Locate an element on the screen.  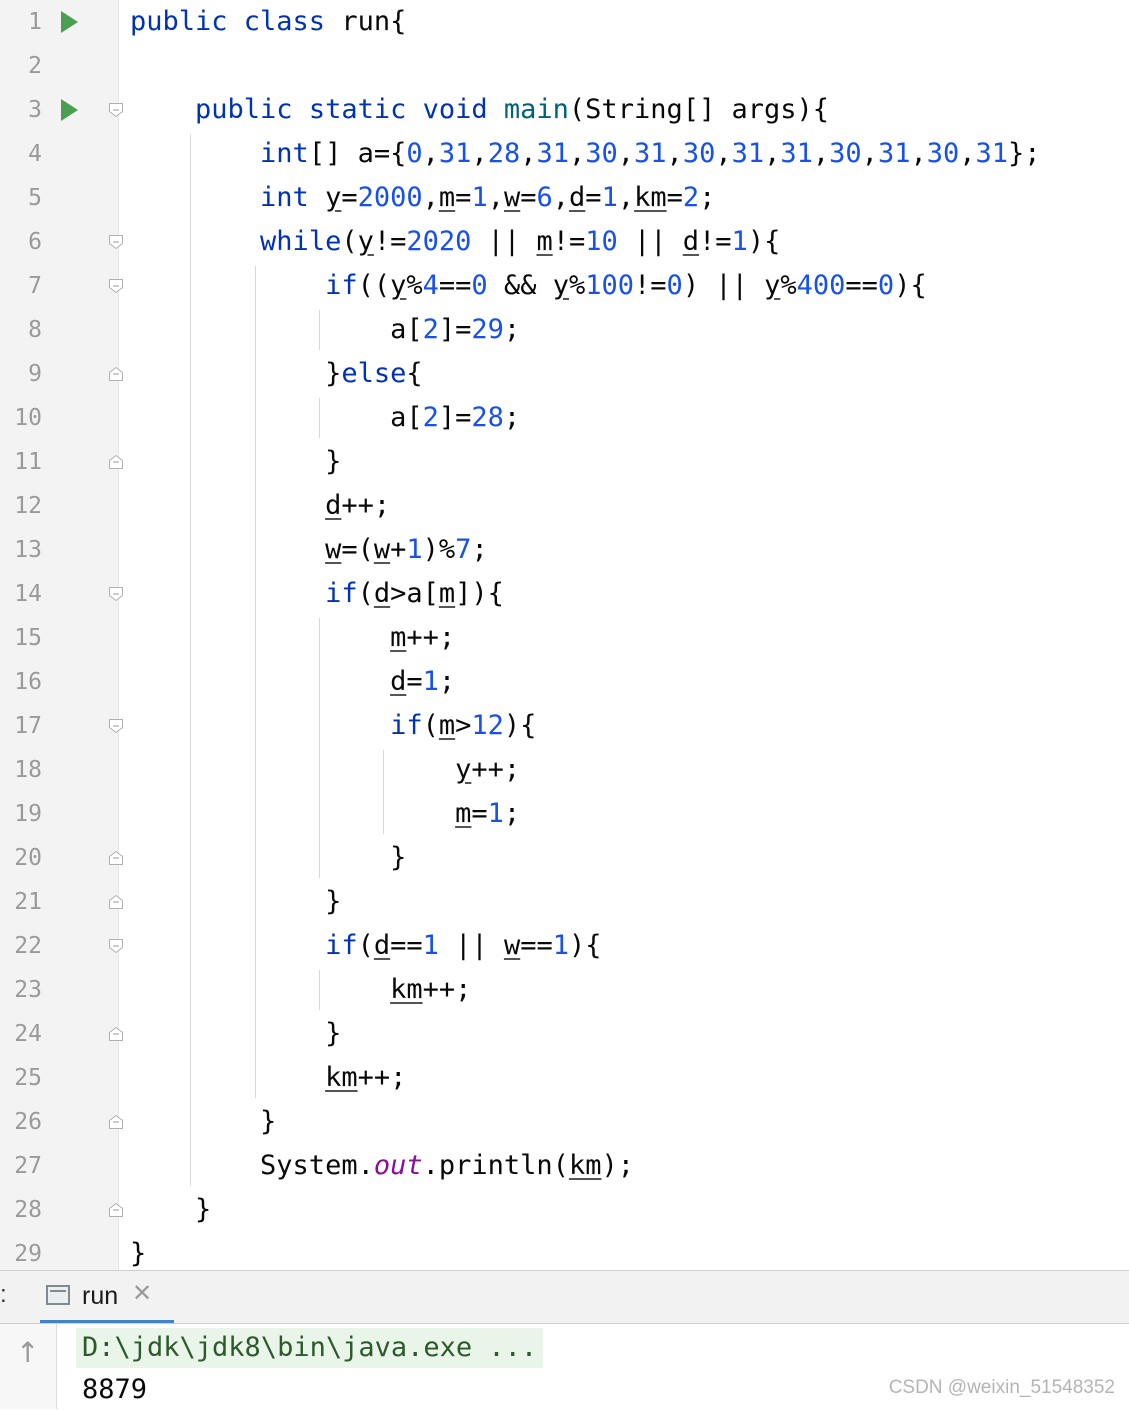
code-line: public class run{ is located at coordinates (268, 22).